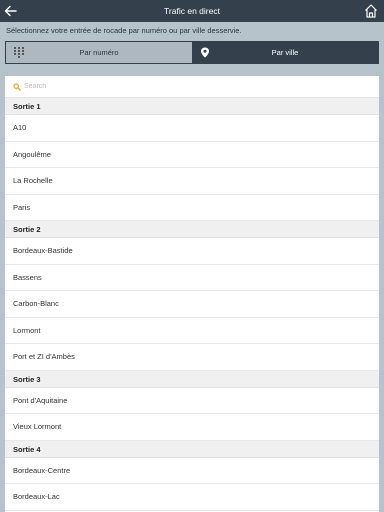 This screenshot has height=512, width=384. Describe the element at coordinates (192, 379) in the screenshot. I see `section-header: Sortie 3` at that location.